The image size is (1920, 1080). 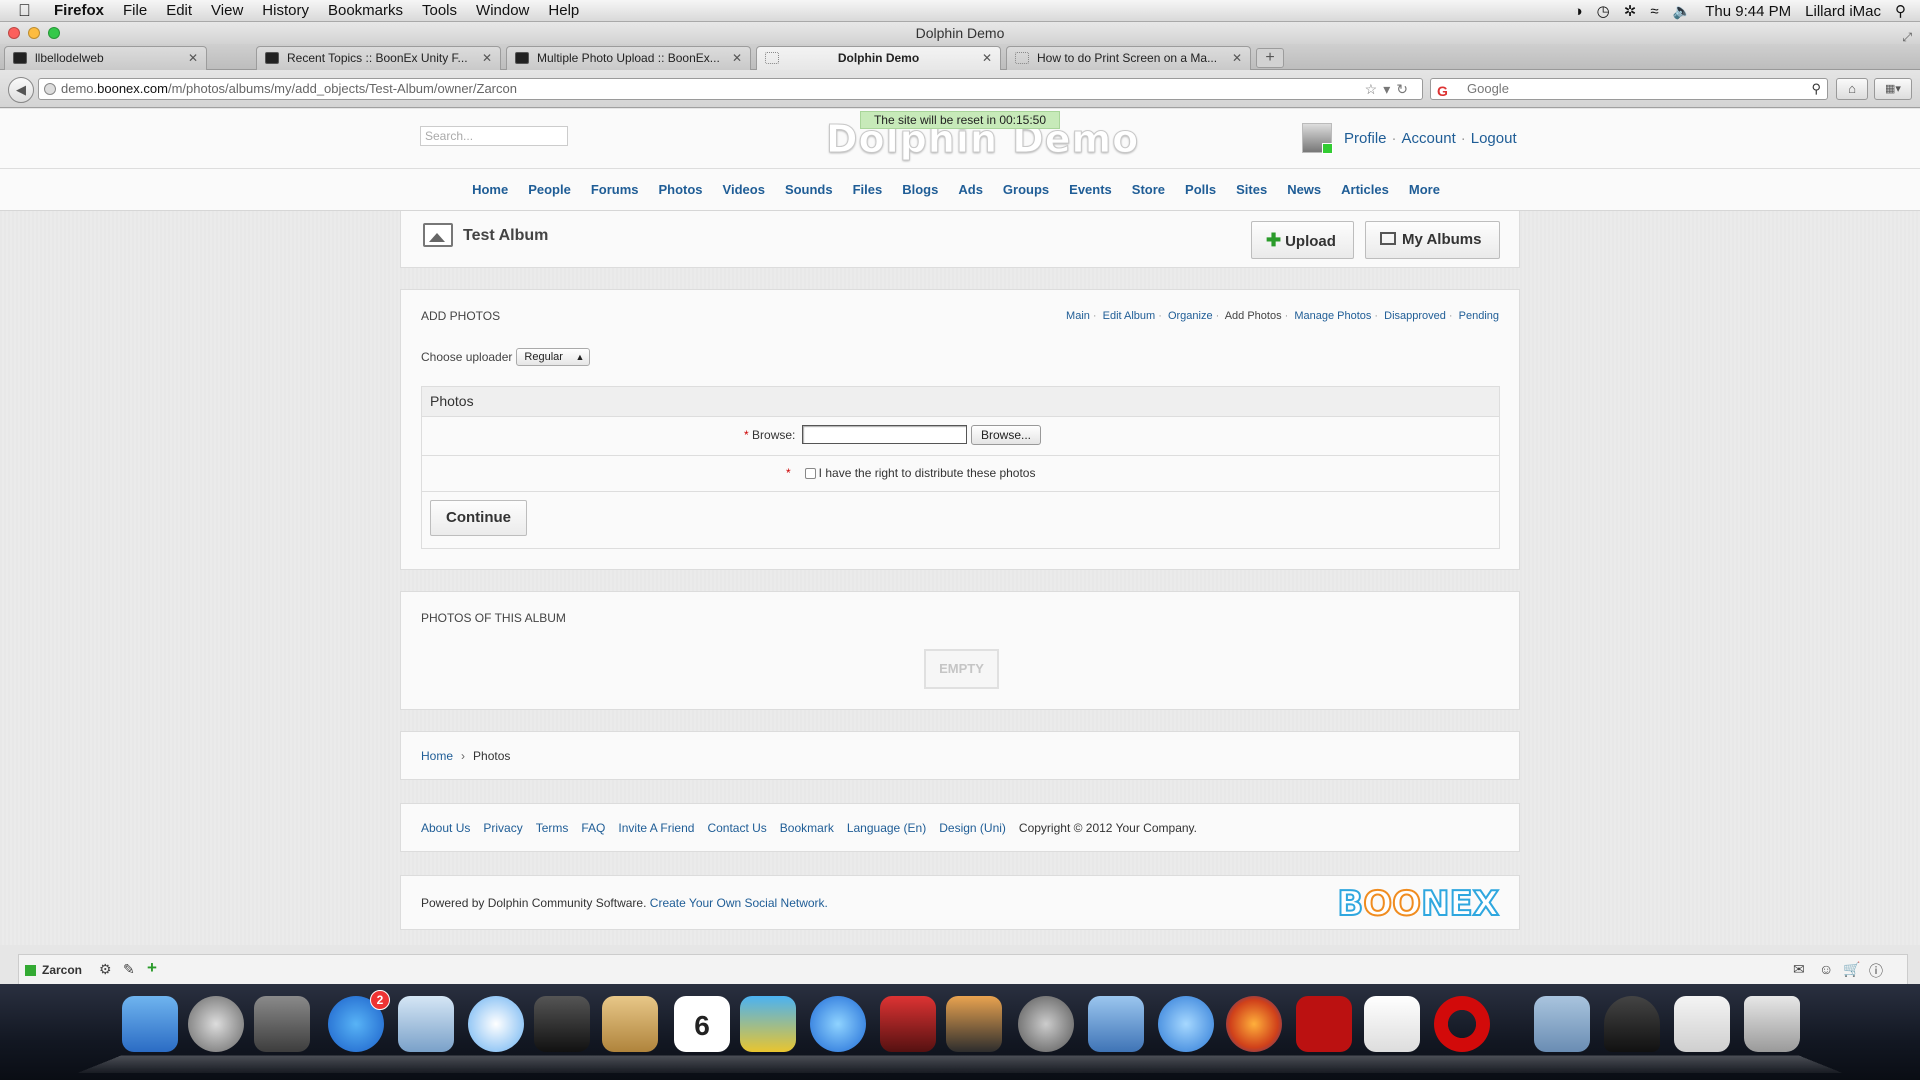 I want to click on nav-files: Files, so click(x=868, y=189).